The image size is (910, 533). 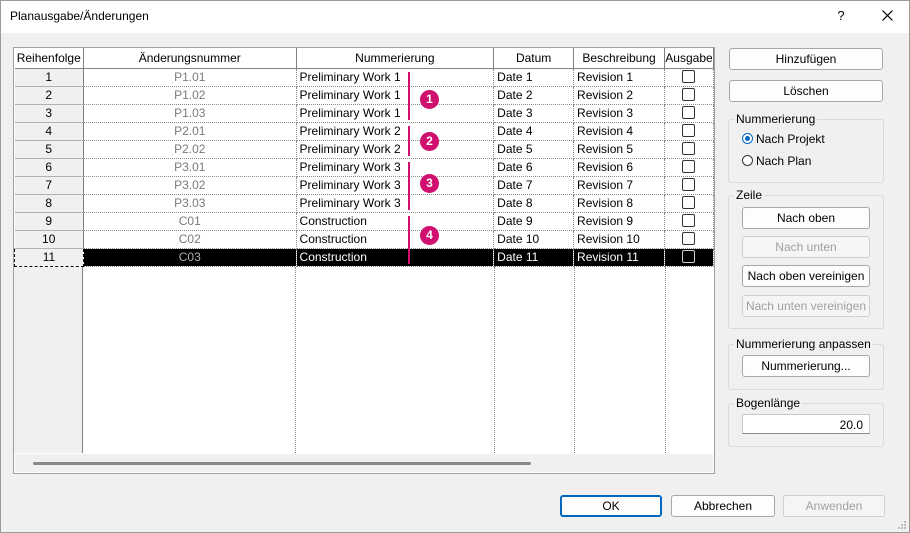 What do you see at coordinates (619, 149) in the screenshot?
I see `description-cell: Revision 5` at bounding box center [619, 149].